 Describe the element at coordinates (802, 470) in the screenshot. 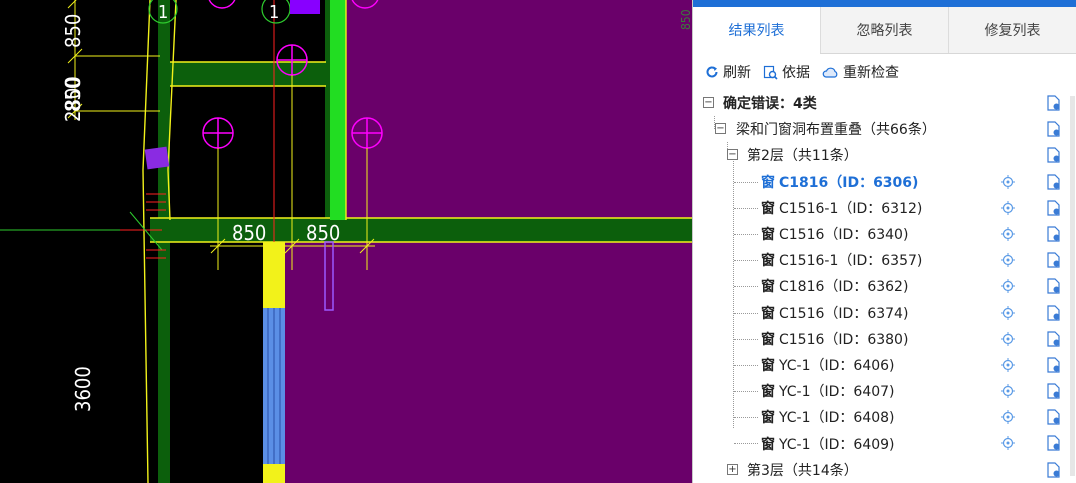

I see `tree-floor3-label: 第3层（共14条）` at that location.